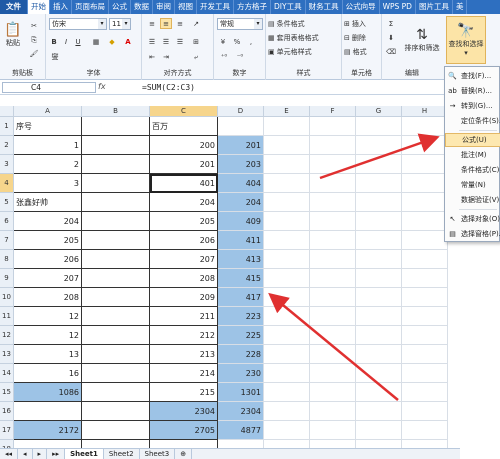  I want to click on arrow-to-formula-item, so click(379, 156).